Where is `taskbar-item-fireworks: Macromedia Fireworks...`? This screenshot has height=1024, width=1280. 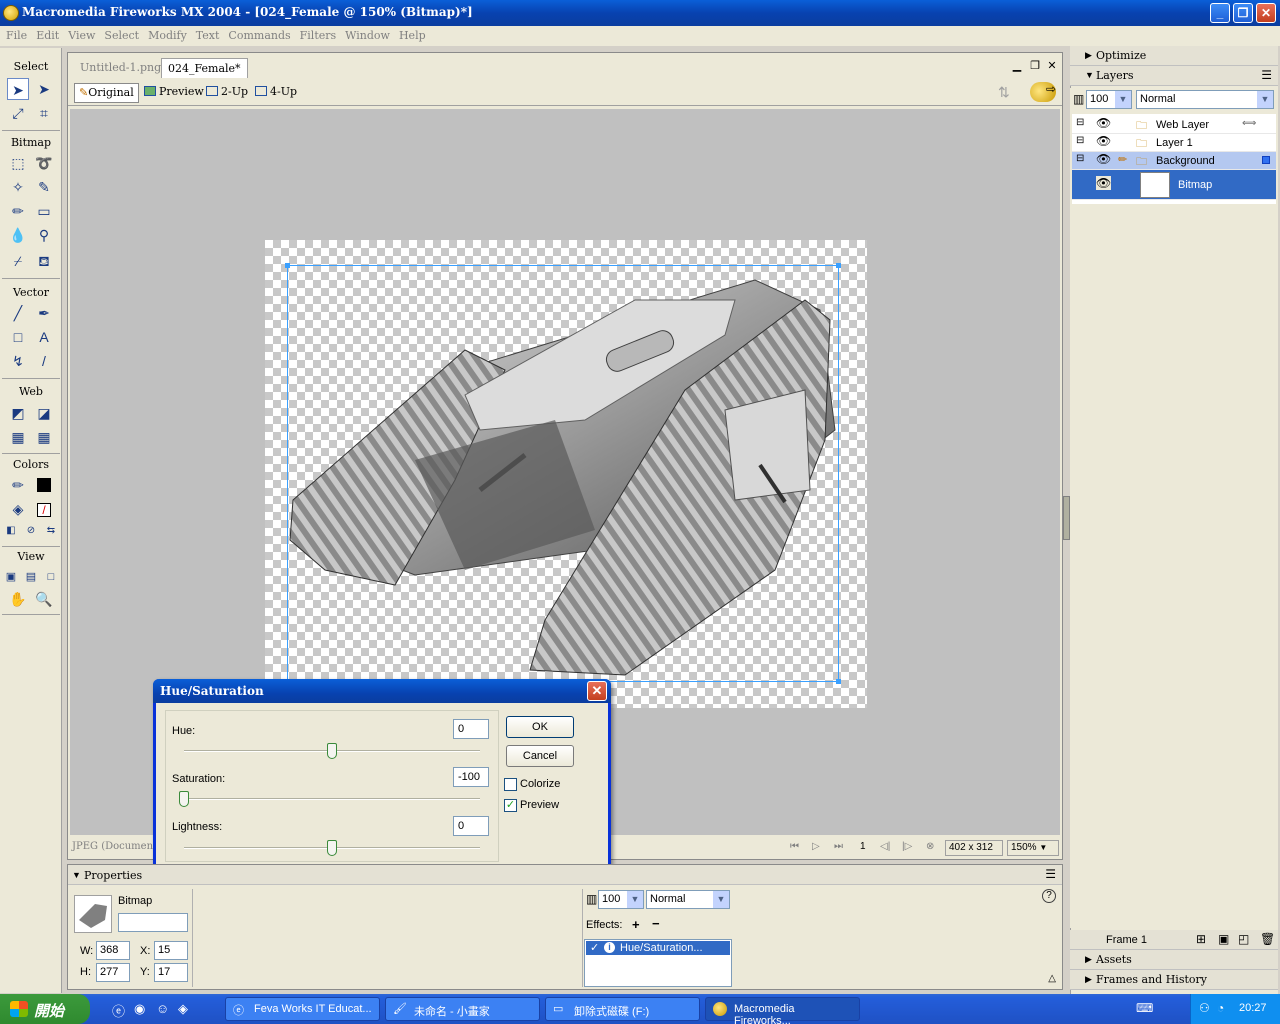 taskbar-item-fireworks: Macromedia Fireworks... is located at coordinates (782, 1010).